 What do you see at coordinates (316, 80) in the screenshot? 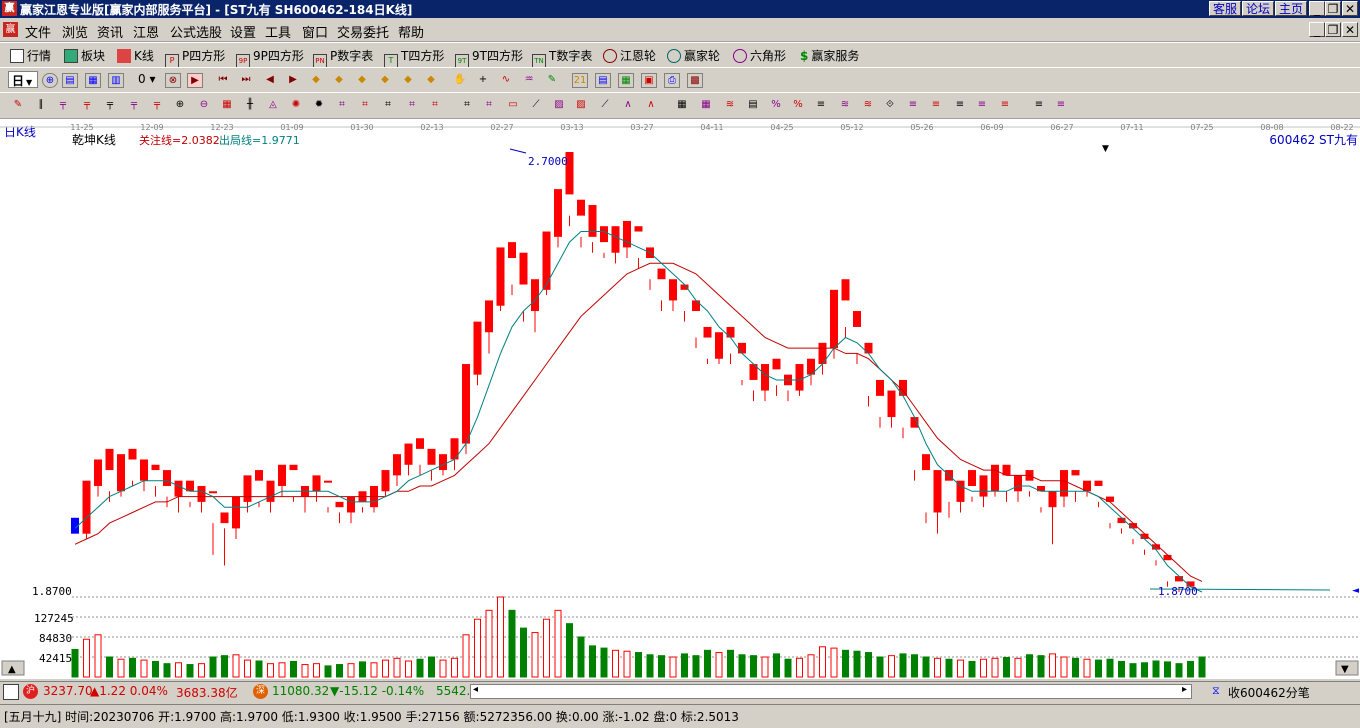
I see `zoom-in-icon: ◆` at bounding box center [316, 80].